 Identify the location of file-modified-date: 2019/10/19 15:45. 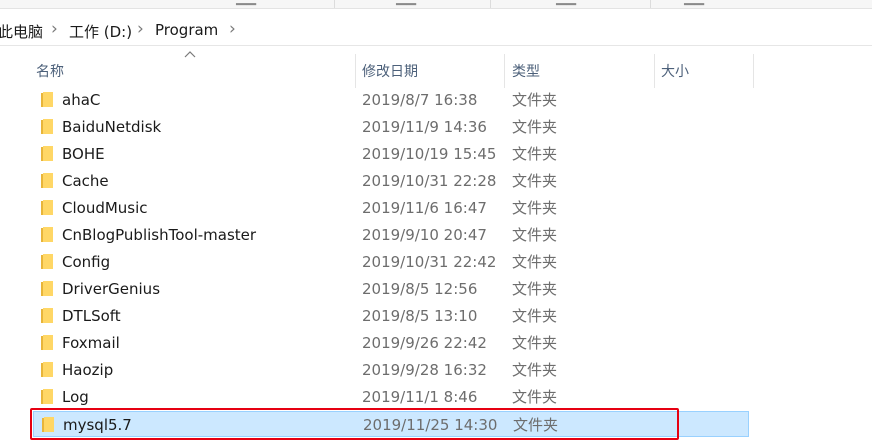
(429, 154).